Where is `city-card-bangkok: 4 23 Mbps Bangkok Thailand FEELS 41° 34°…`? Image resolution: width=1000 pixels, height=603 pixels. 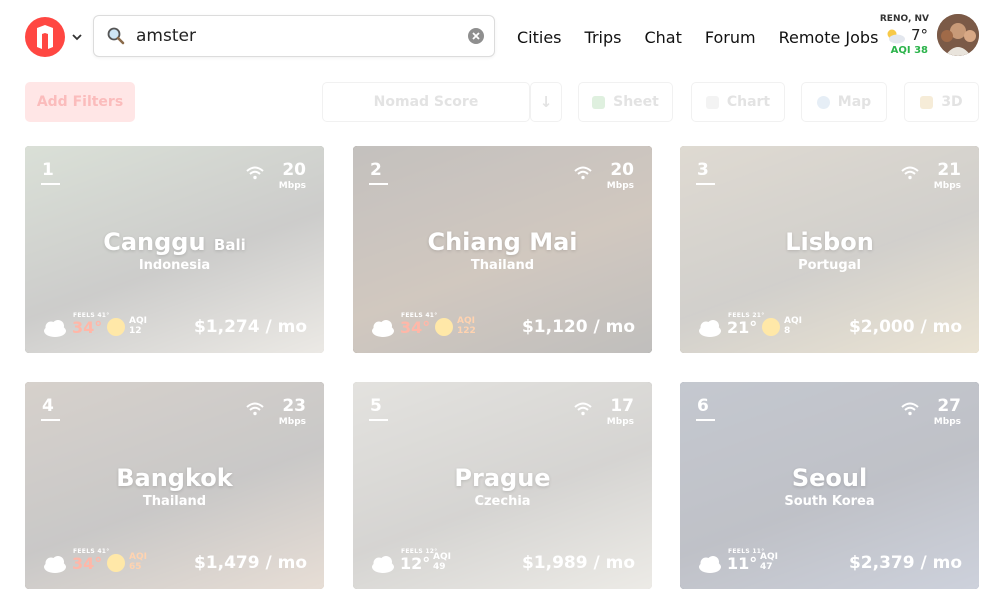 city-card-bangkok: 4 23 Mbps Bangkok Thailand FEELS 41° 34°… is located at coordinates (174, 485).